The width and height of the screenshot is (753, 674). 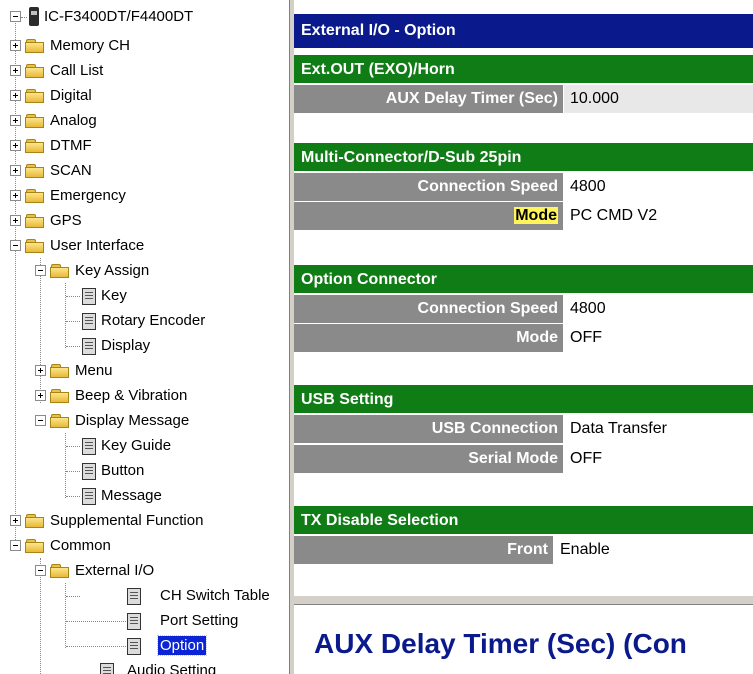 What do you see at coordinates (90, 45) in the screenshot?
I see `tree-node-label: Memory CH` at bounding box center [90, 45].